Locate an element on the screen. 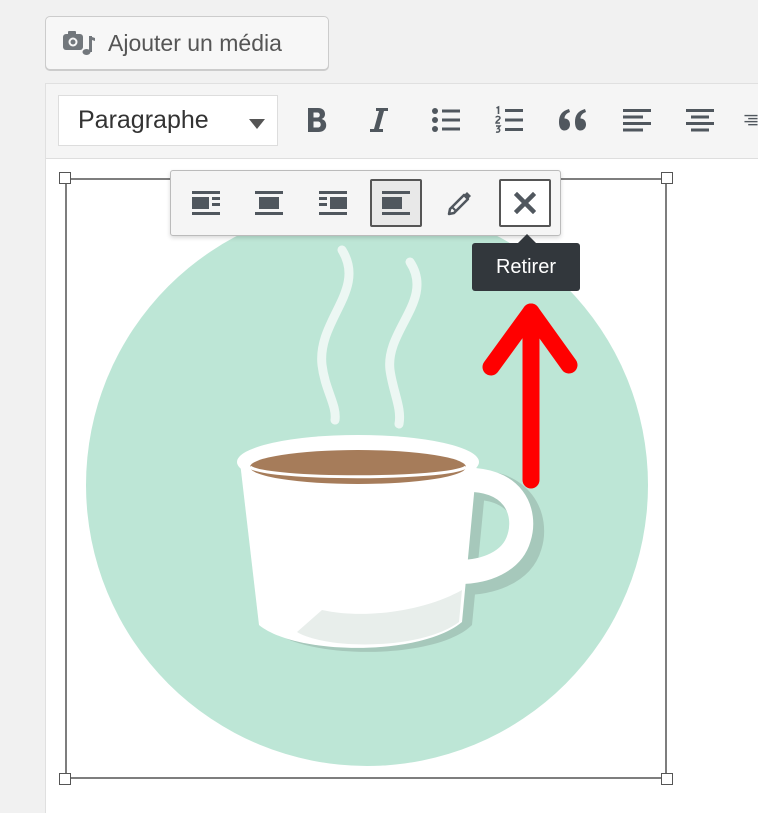 This screenshot has height=813, width=758. image-align-center-button is located at coordinates (269, 203).